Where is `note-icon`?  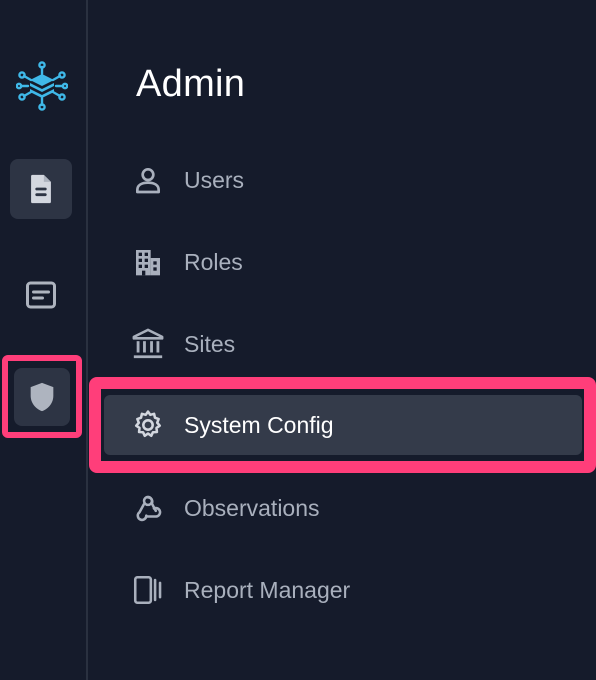 note-icon is located at coordinates (41, 295).